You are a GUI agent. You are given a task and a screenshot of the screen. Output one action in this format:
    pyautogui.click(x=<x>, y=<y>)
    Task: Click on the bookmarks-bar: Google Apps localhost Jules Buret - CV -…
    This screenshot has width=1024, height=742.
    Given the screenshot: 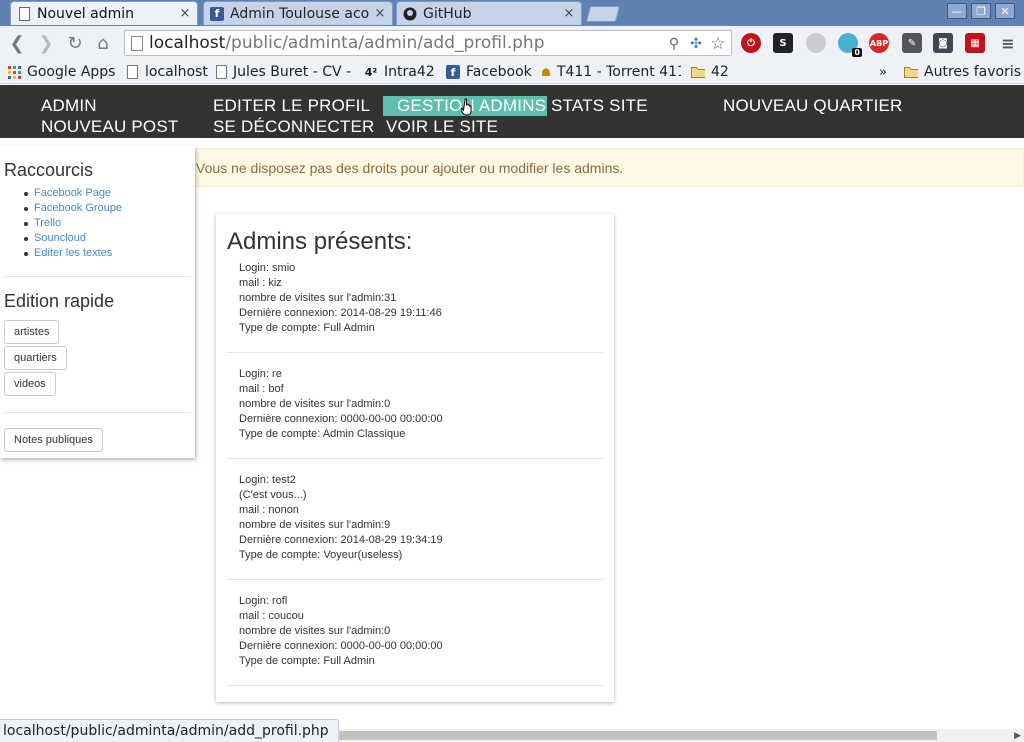 What is the action you would take?
    pyautogui.click(x=512, y=72)
    